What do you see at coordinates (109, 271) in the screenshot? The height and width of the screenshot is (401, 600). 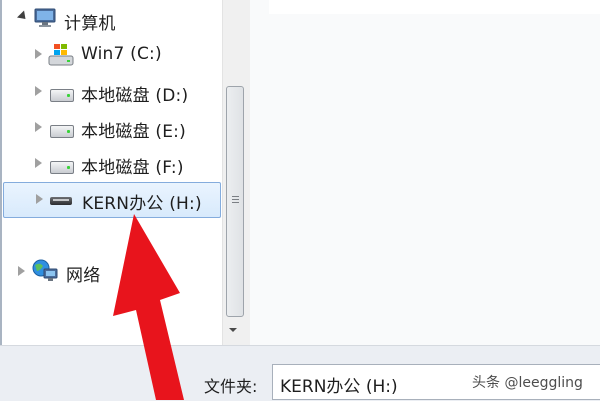 I see `tree-item-network: 网络` at bounding box center [109, 271].